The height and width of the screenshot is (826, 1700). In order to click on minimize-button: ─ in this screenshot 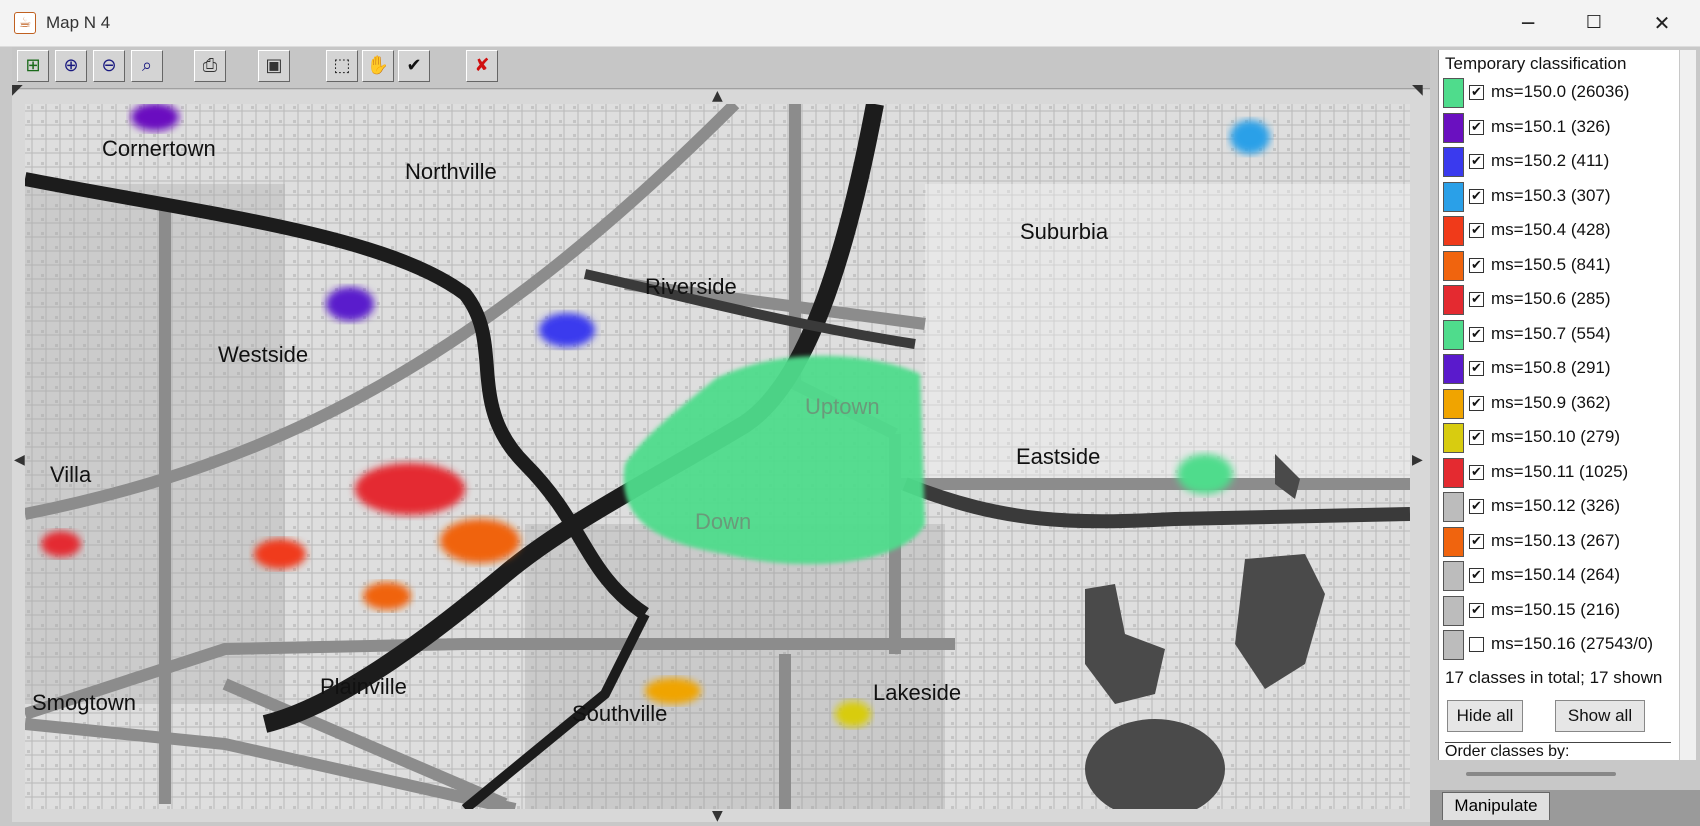, I will do `click(1528, 23)`.